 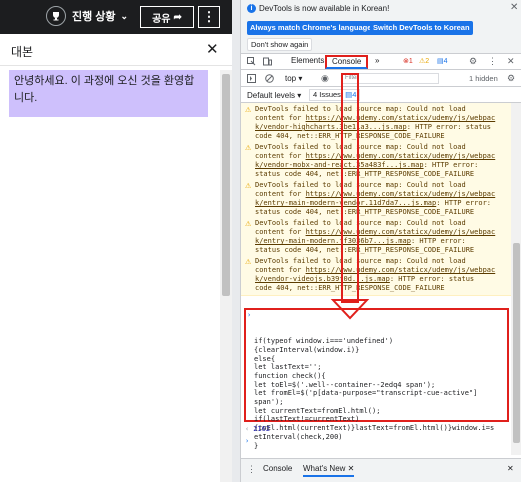 What do you see at coordinates (307, 419) in the screenshot?
I see `code-line: if(lastText!=currentText)` at bounding box center [307, 419].